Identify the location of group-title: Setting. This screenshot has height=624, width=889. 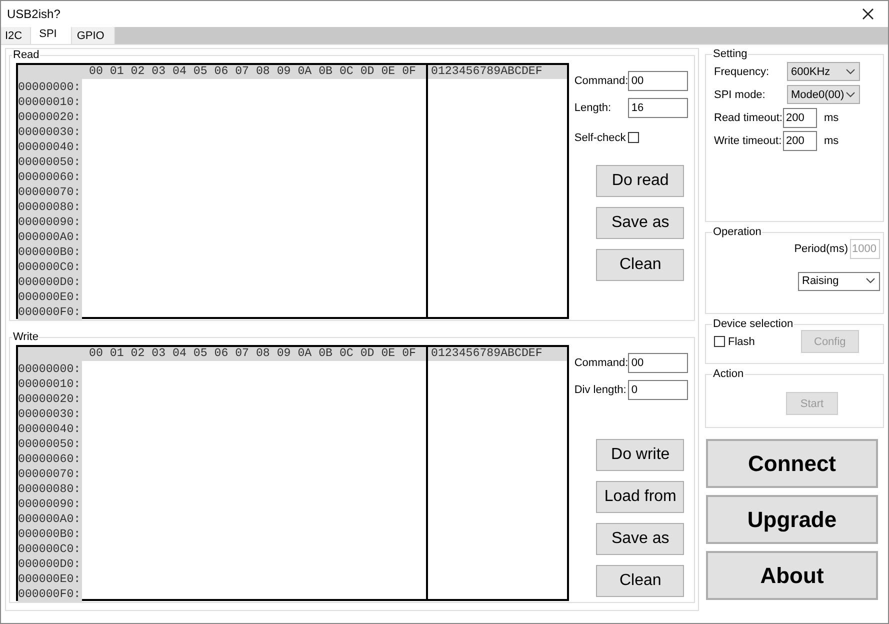
(730, 54).